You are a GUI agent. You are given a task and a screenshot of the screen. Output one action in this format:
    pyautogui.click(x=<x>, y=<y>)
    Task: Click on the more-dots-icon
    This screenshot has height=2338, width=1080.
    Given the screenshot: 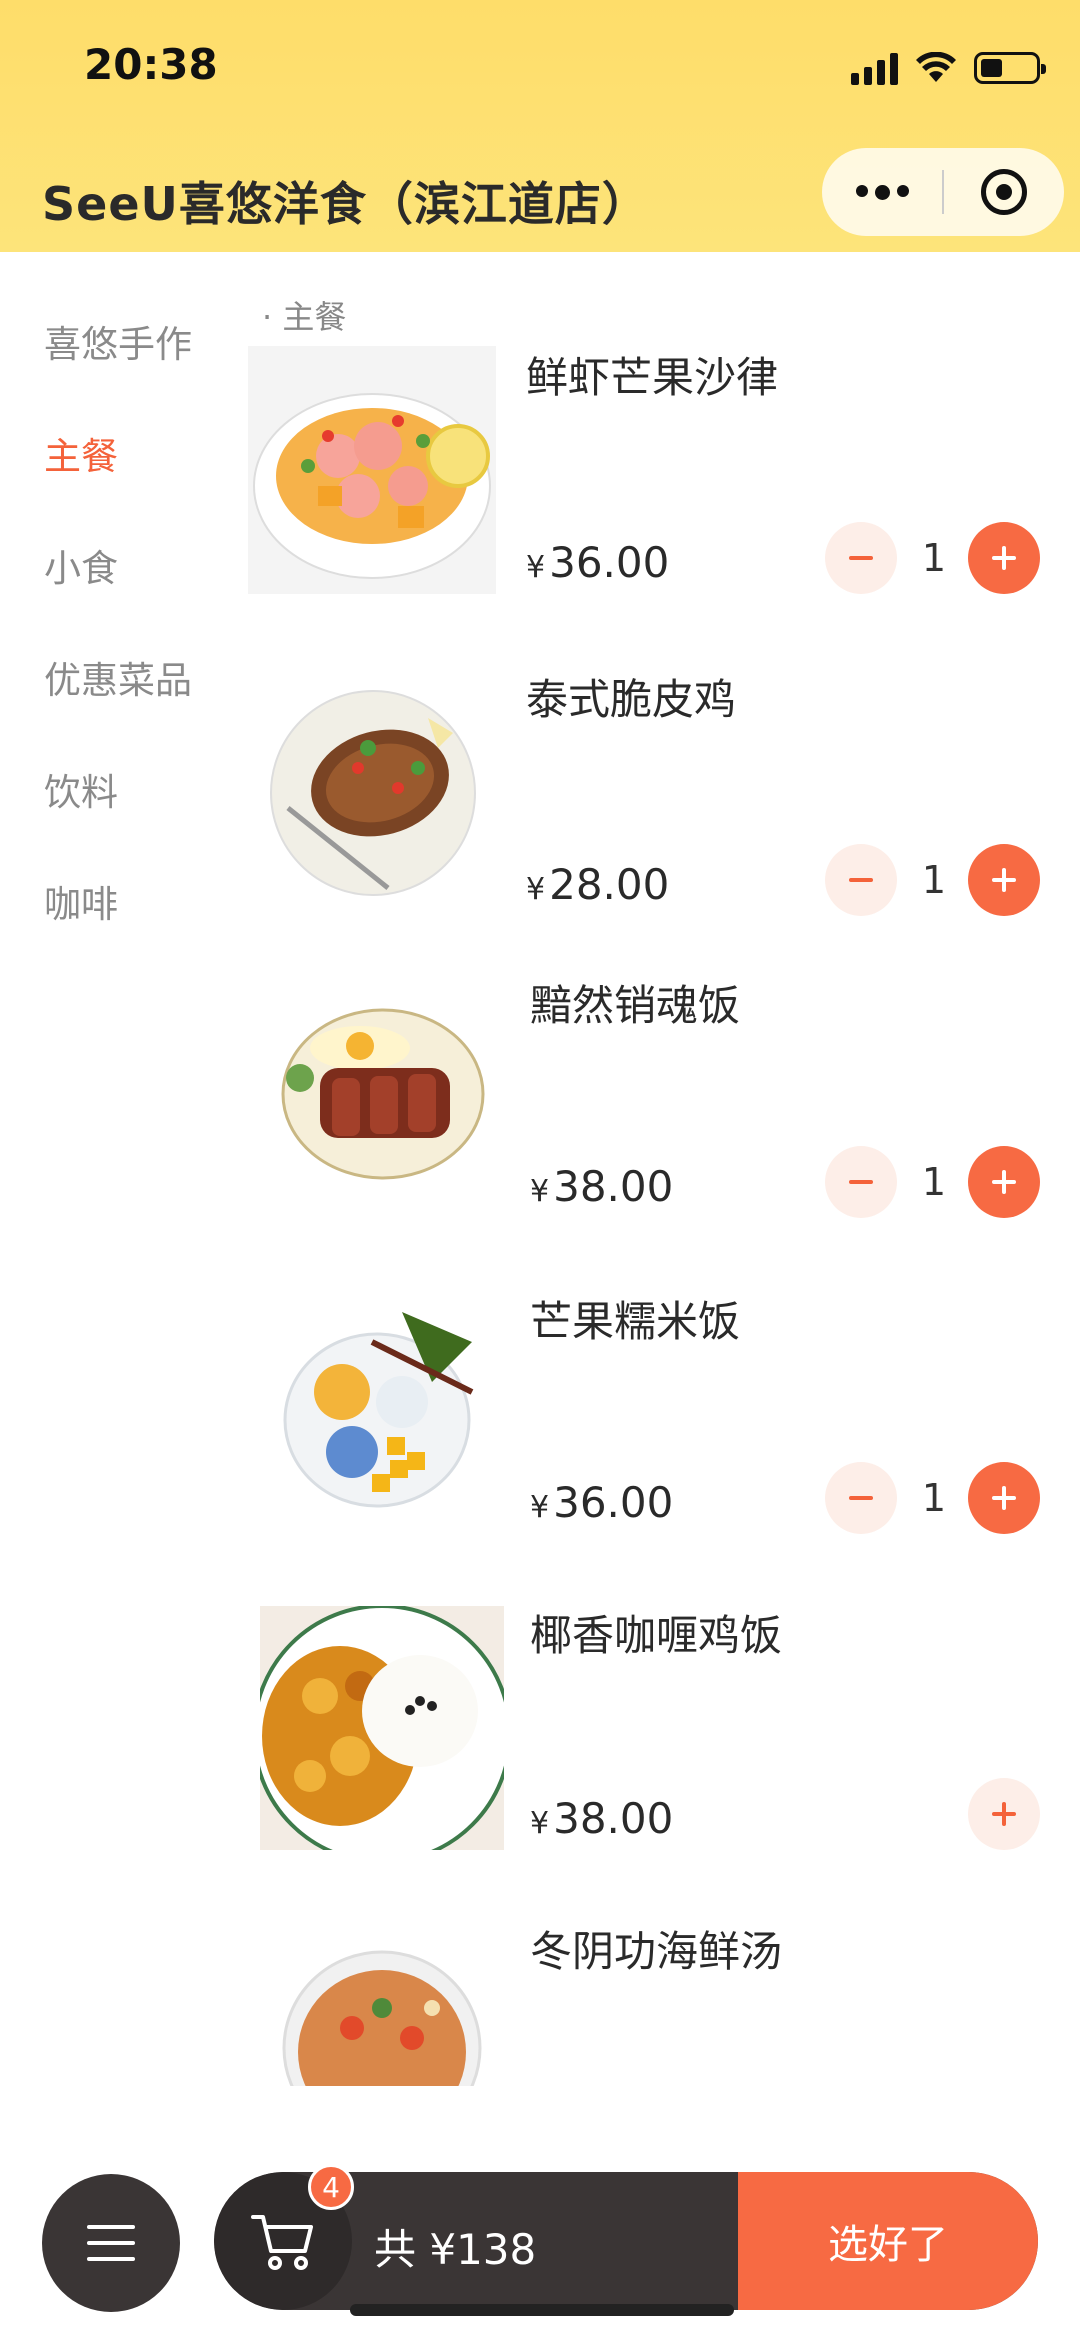 What is the action you would take?
    pyautogui.click(x=882, y=192)
    